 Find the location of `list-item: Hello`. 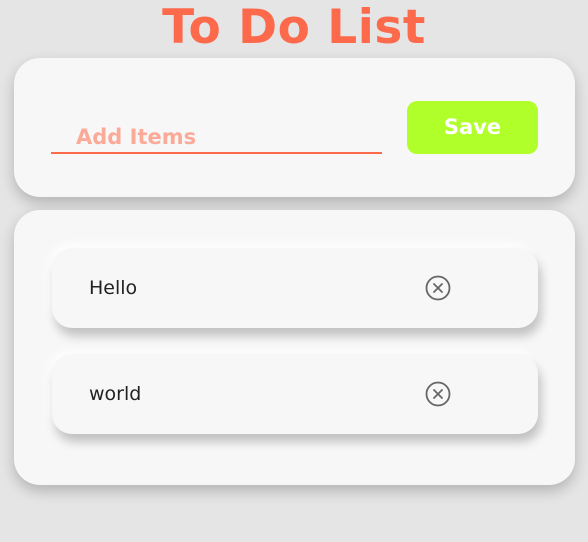

list-item: Hello is located at coordinates (295, 288).